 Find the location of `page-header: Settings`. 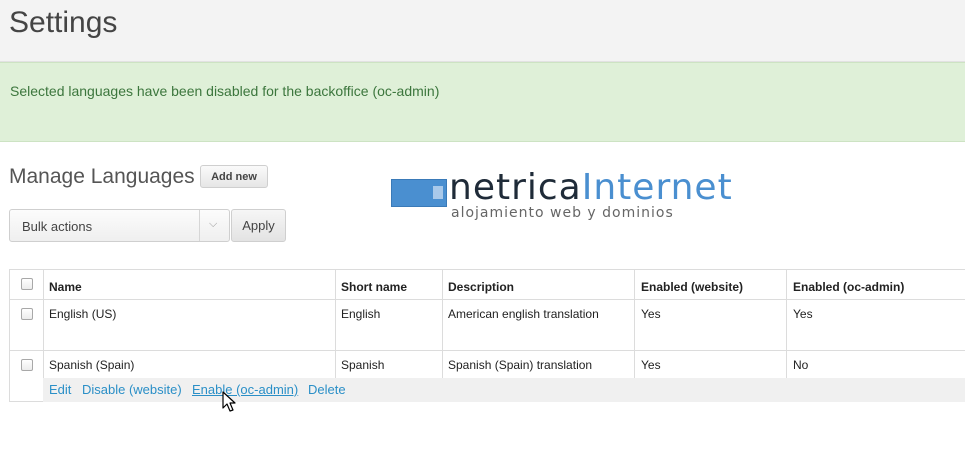

page-header: Settings is located at coordinates (482, 31).